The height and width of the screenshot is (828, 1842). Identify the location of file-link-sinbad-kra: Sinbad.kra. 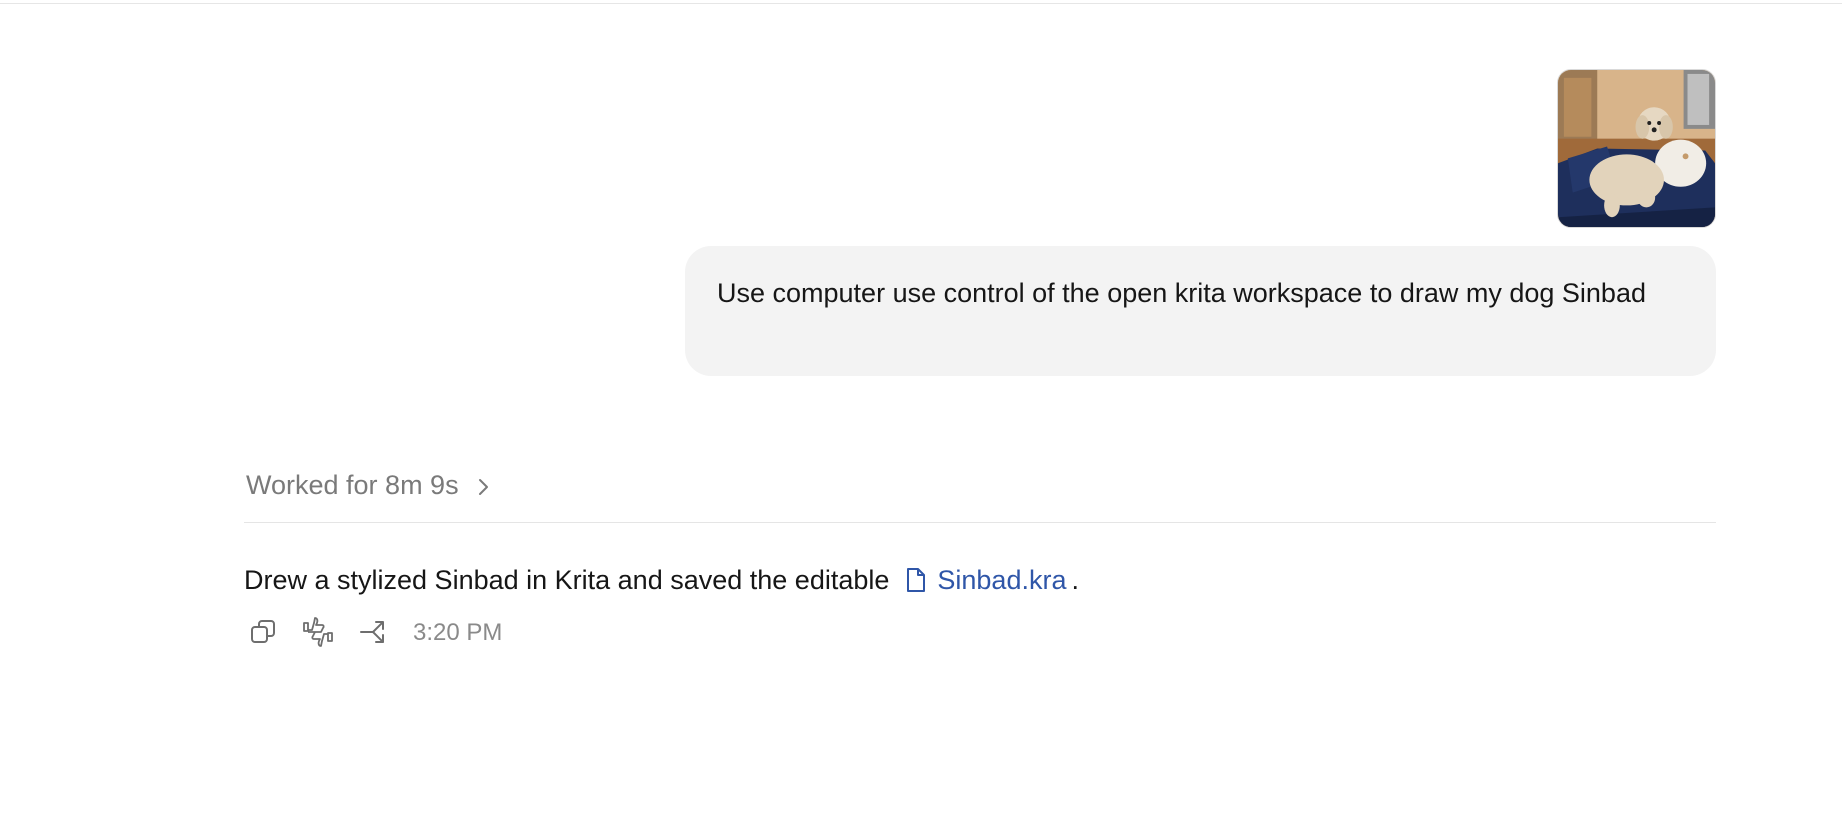
(985, 580).